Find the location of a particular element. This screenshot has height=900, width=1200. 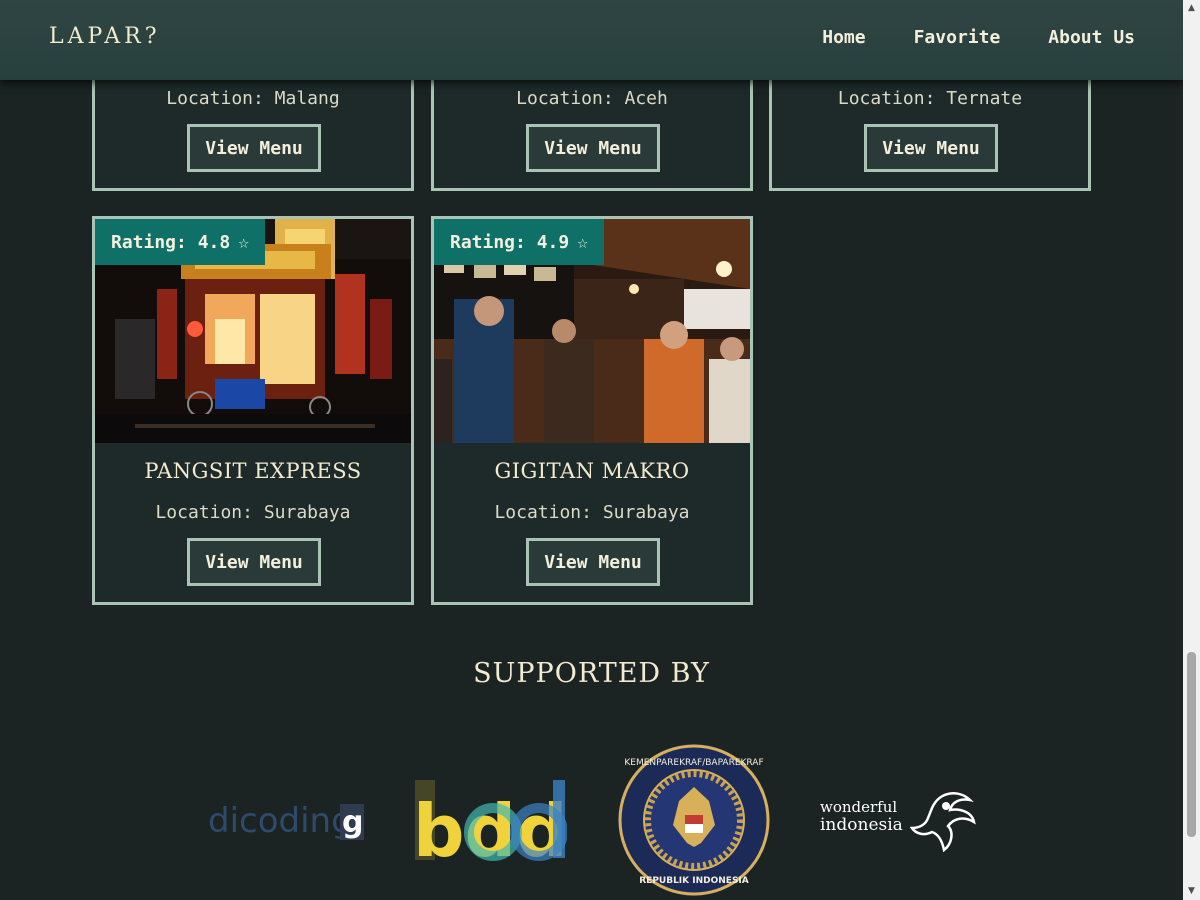

restaurant-name: GIGITAN MAKRO is located at coordinates (592, 471).